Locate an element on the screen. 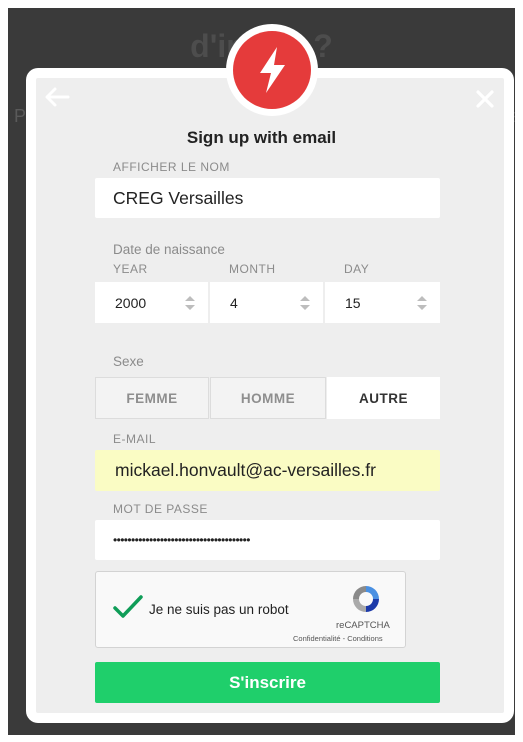 Image resolution: width=523 pixels, height=742 pixels. day-stepper: 15 is located at coordinates (382, 302).